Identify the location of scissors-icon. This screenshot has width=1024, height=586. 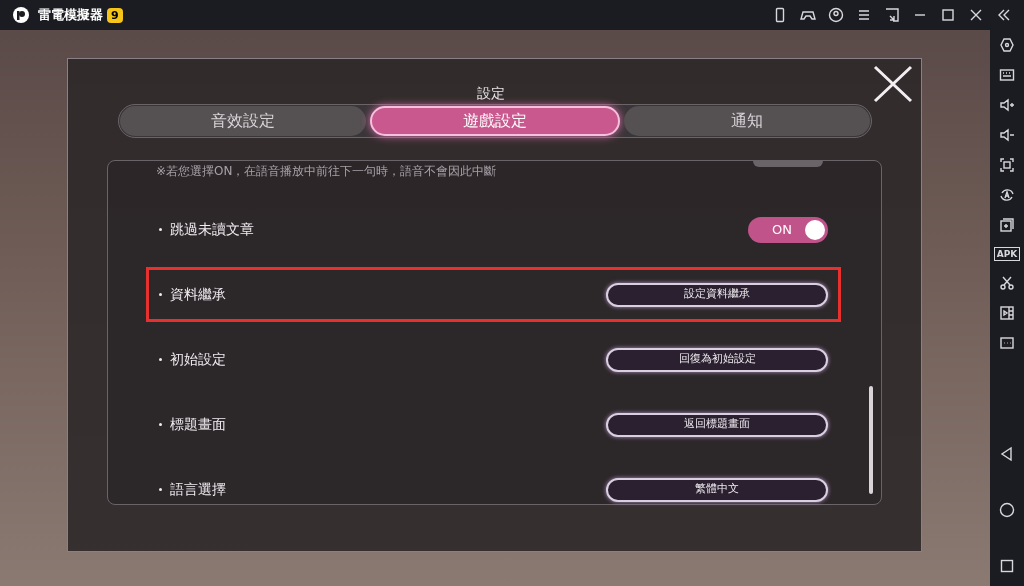
(1007, 283).